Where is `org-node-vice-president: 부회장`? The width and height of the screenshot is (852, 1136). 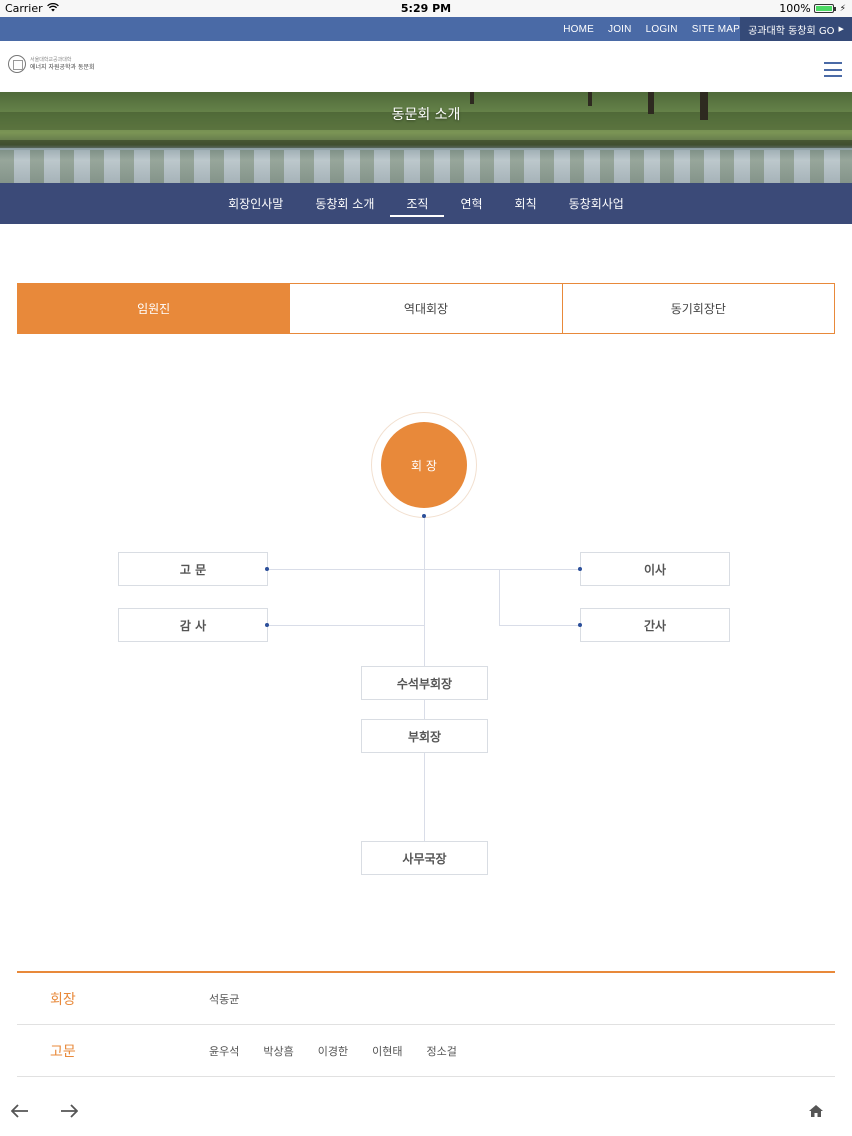 org-node-vice-president: 부회장 is located at coordinates (424, 736).